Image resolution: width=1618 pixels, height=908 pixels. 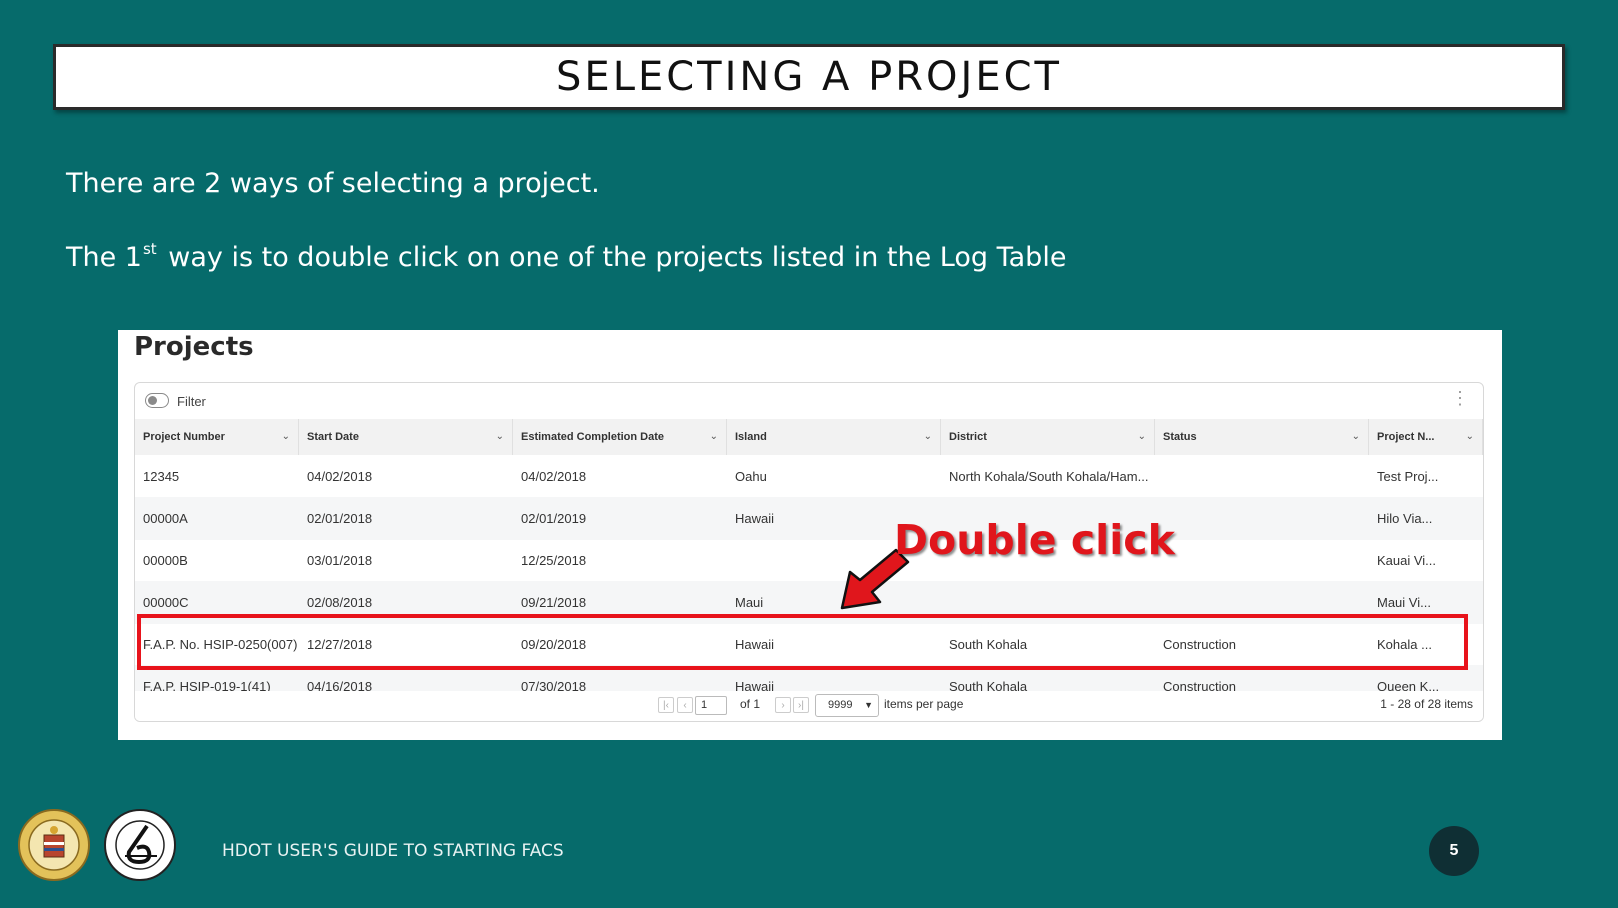 I want to click on column-header: Estimated Completion Date ⌄, so click(x=620, y=437).